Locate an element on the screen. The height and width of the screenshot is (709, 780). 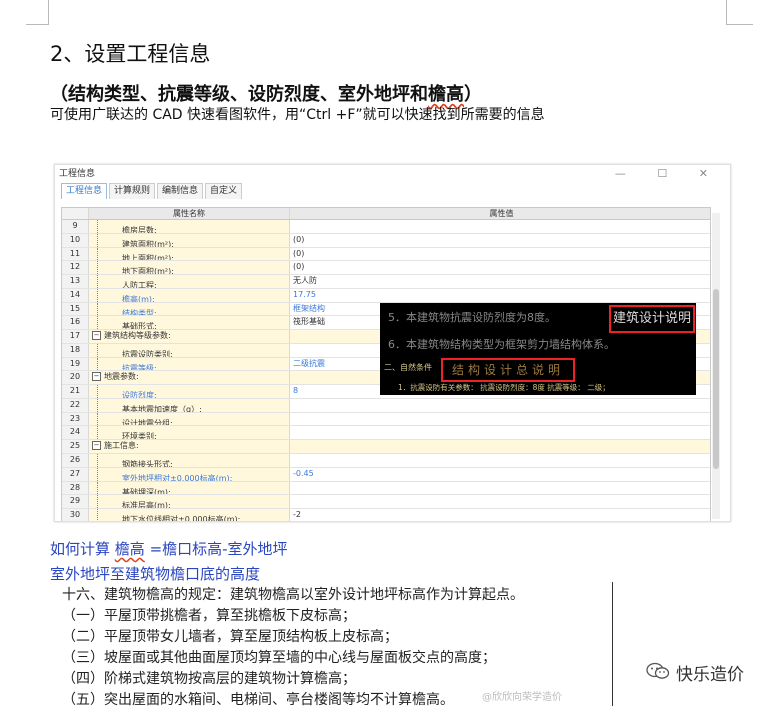
row-name: 地下水位线相对±0.000标高(m): is located at coordinates (181, 518).